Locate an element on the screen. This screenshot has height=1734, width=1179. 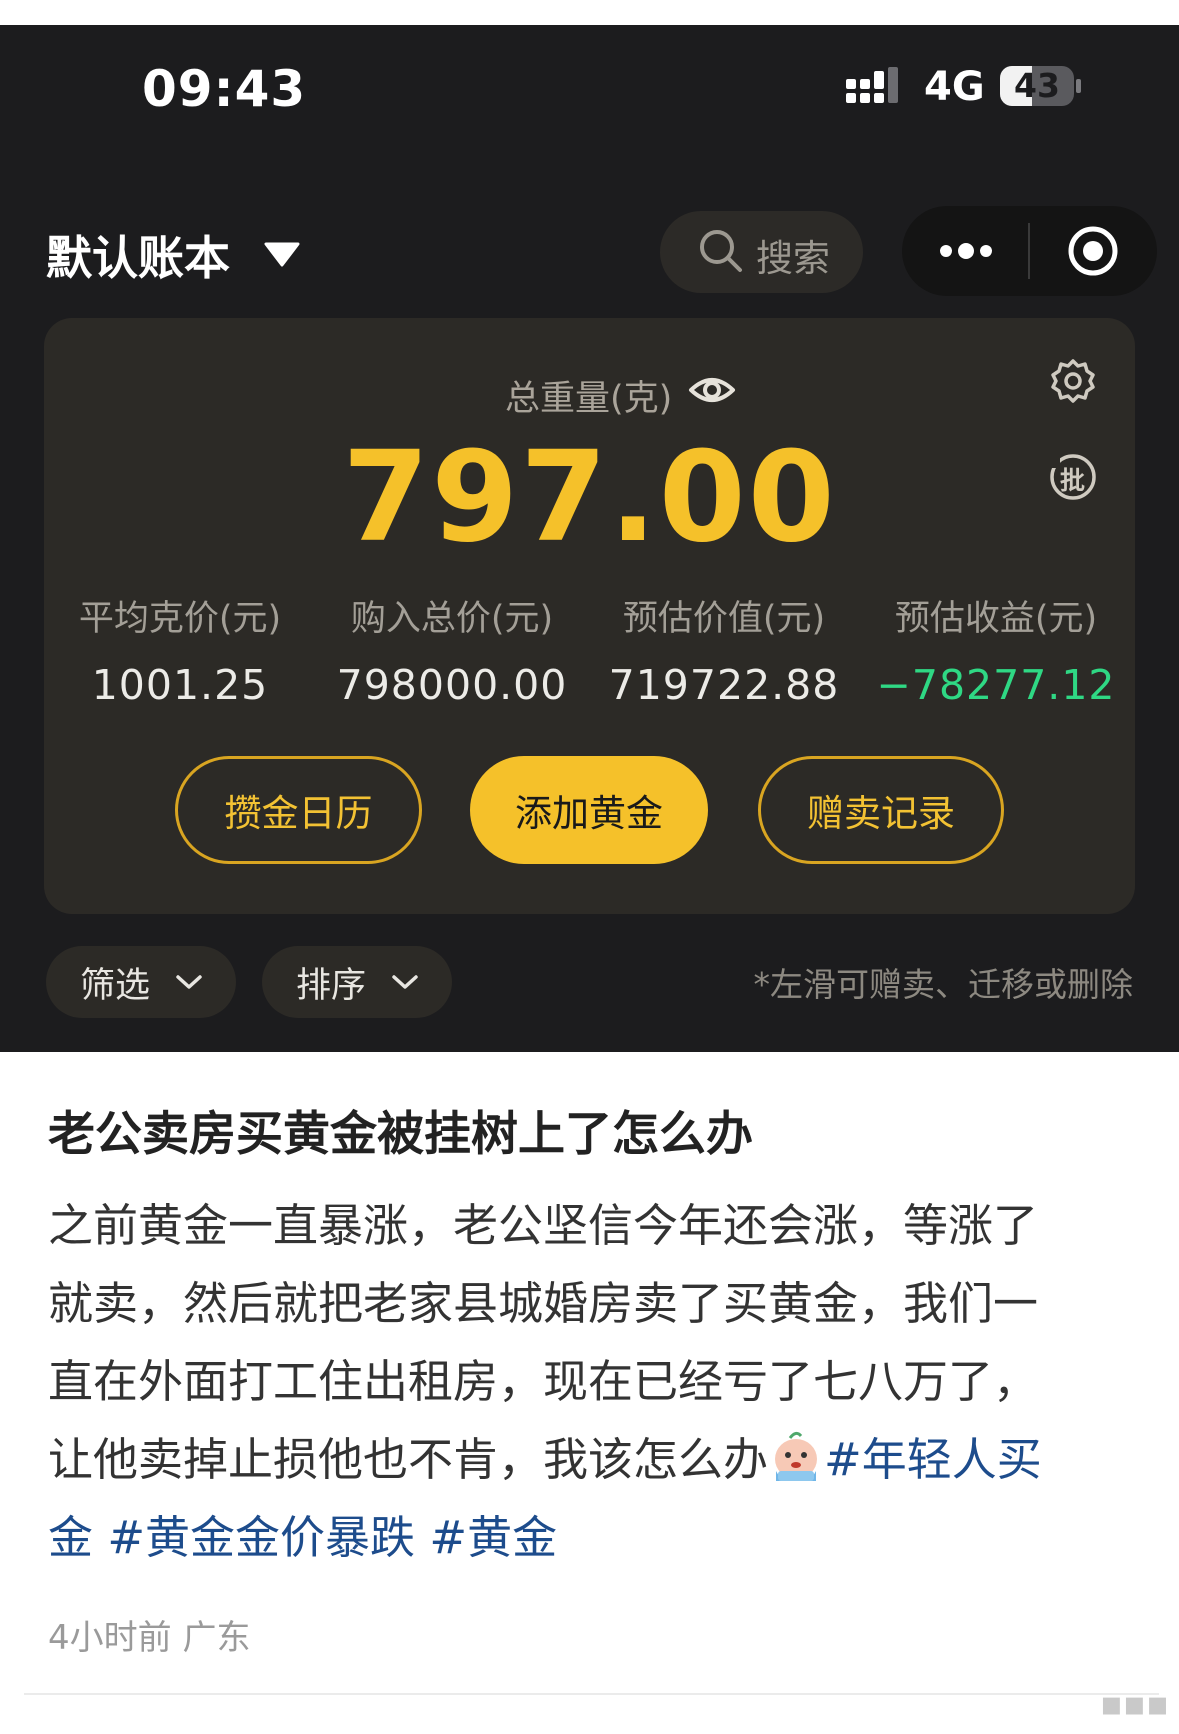
post-line: 直在外面打工住出租房，现在已经亏了七八万了， is located at coordinates (543, 1381).